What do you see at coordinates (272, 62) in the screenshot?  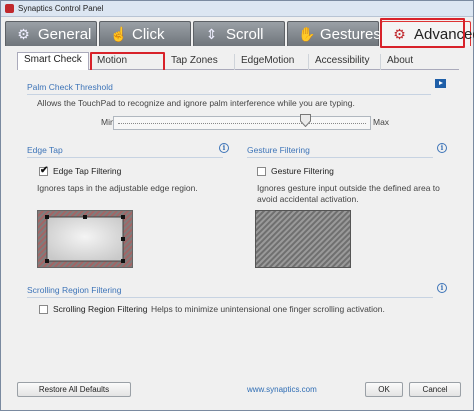 I see `tab-edgemotion: EdgeMotion` at bounding box center [272, 62].